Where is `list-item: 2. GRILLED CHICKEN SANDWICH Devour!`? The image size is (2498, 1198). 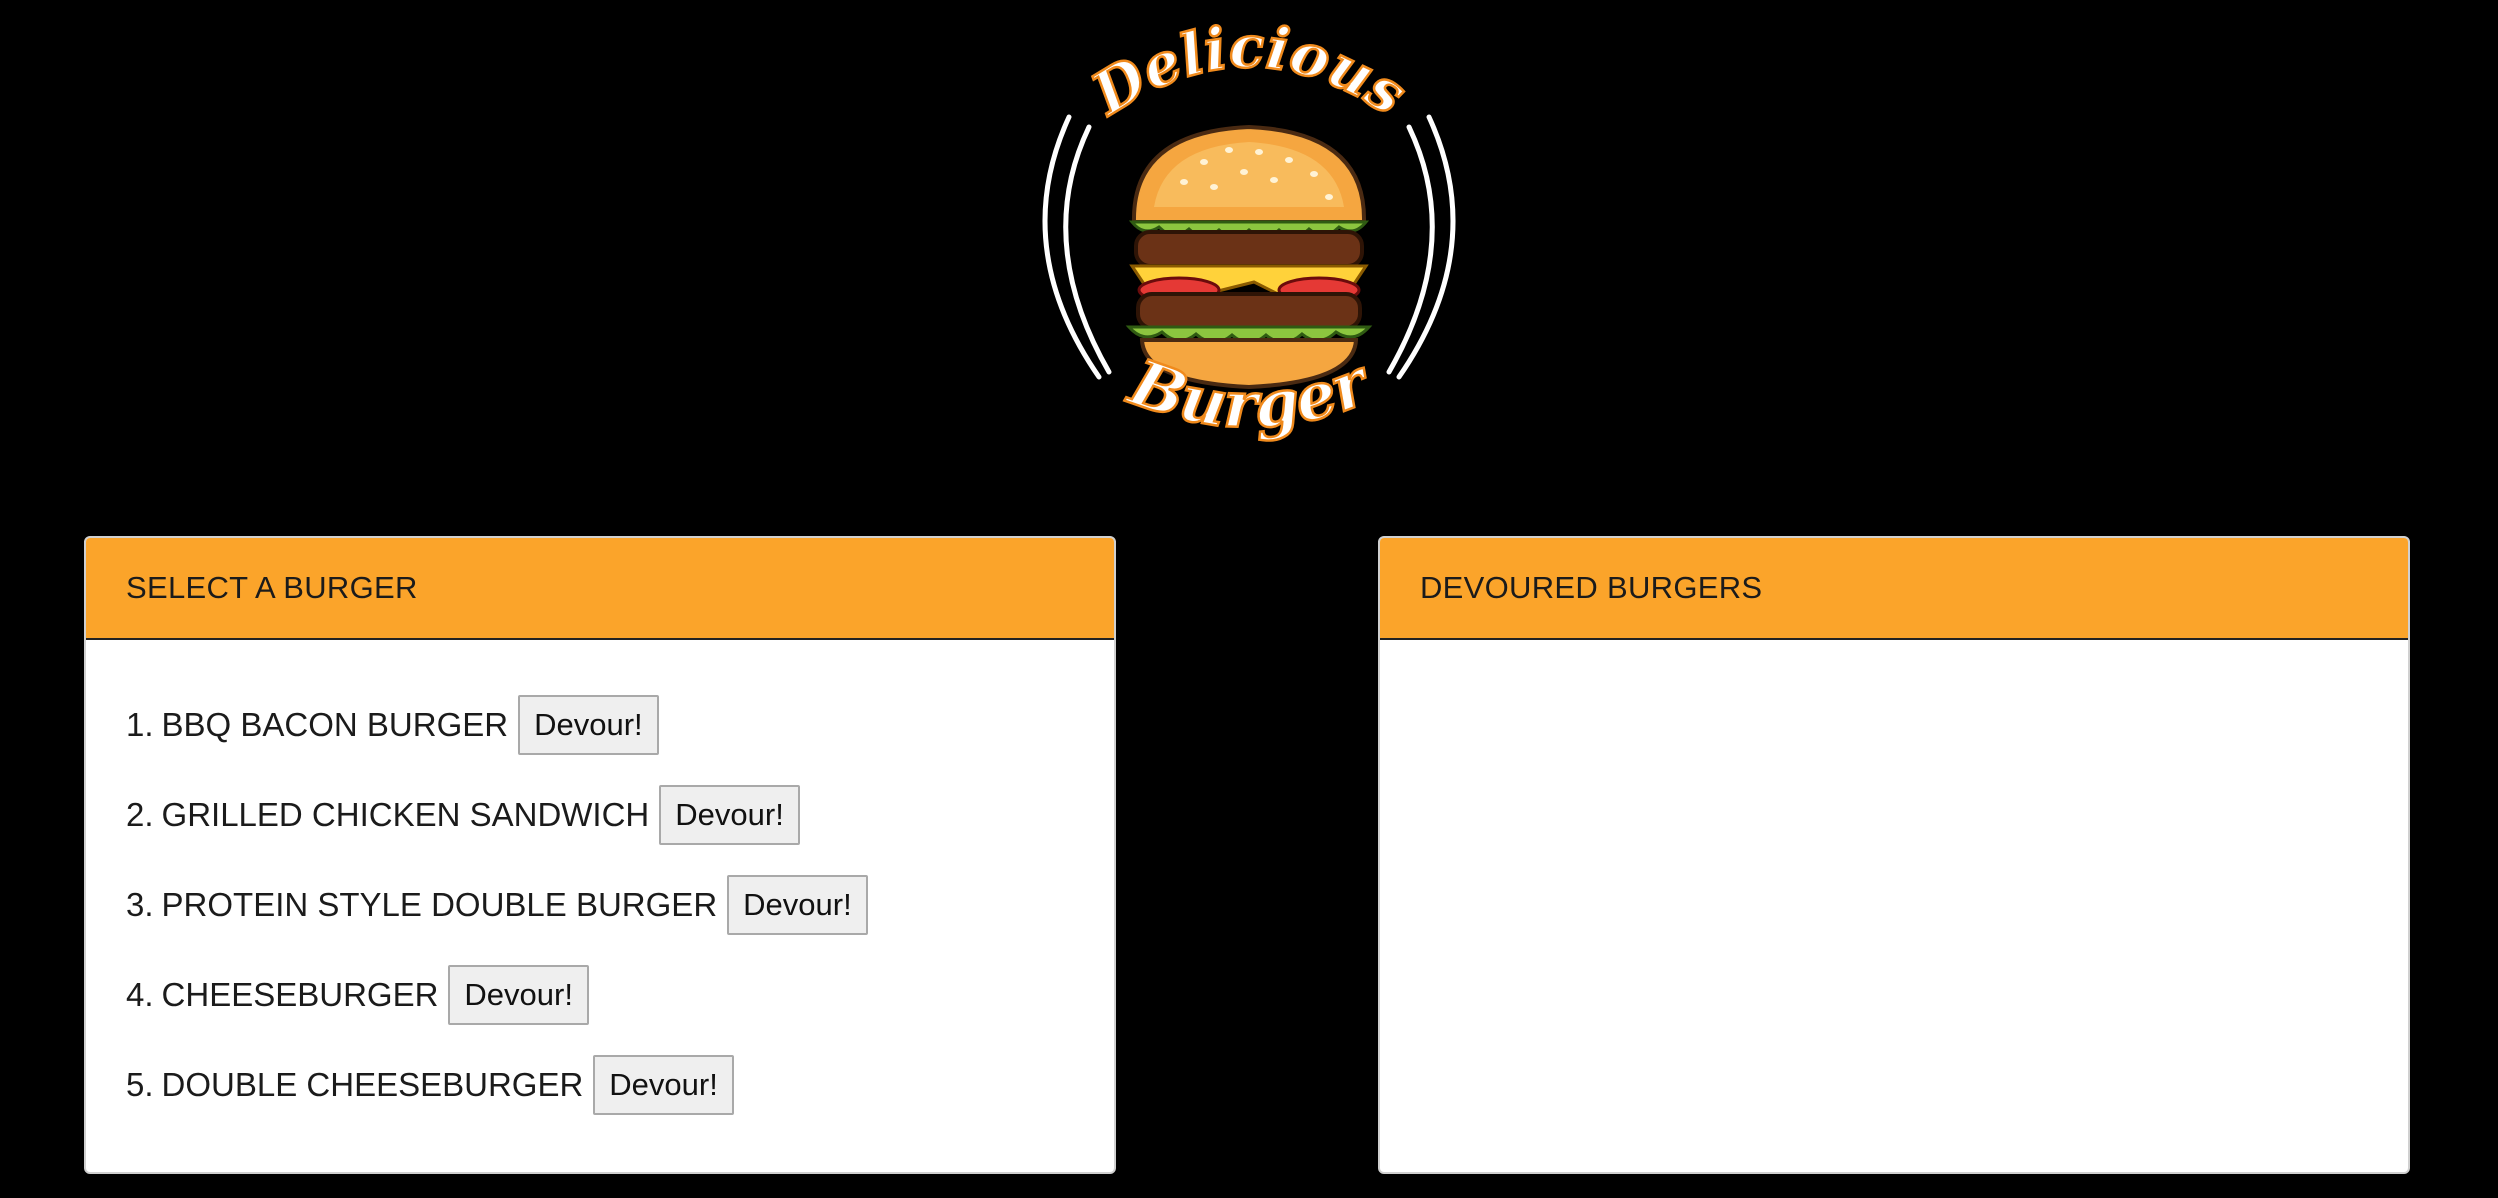 list-item: 2. GRILLED CHICKEN SANDWICH Devour! is located at coordinates (600, 815).